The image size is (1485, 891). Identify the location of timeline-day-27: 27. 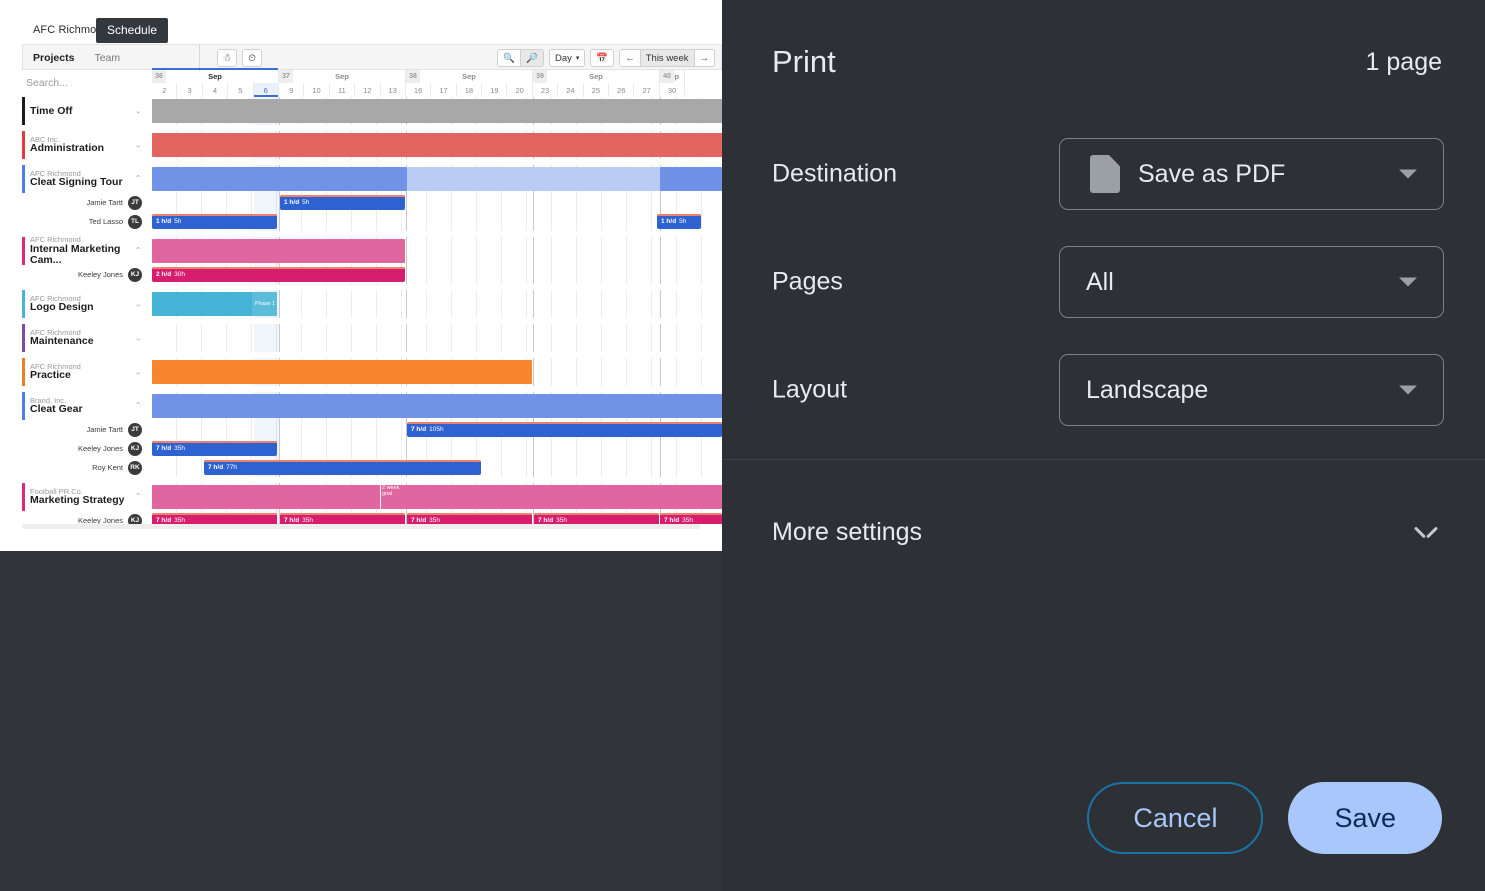
(647, 90).